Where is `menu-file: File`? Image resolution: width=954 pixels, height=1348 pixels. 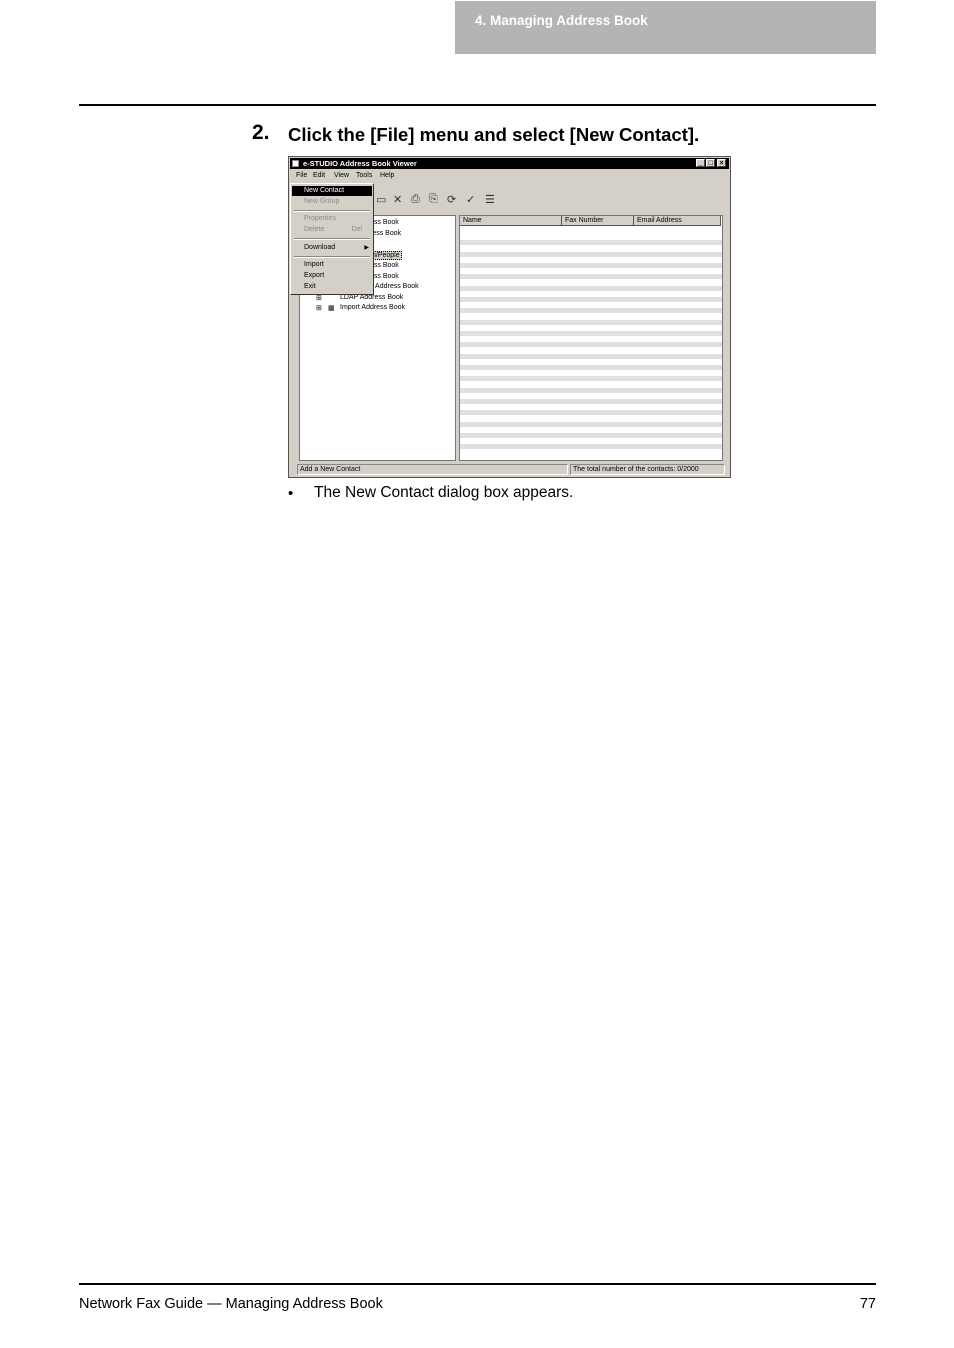
menu-file: File is located at coordinates (301, 175).